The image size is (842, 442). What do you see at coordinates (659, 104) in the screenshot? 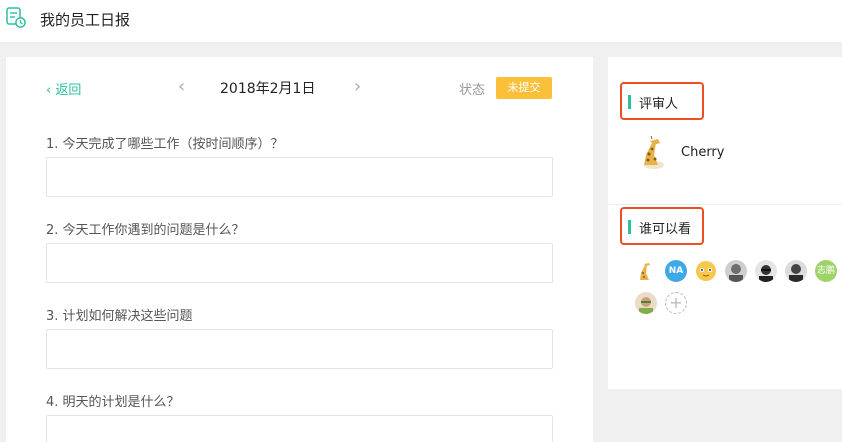
I see `reviewer-heading: 评审人` at bounding box center [659, 104].